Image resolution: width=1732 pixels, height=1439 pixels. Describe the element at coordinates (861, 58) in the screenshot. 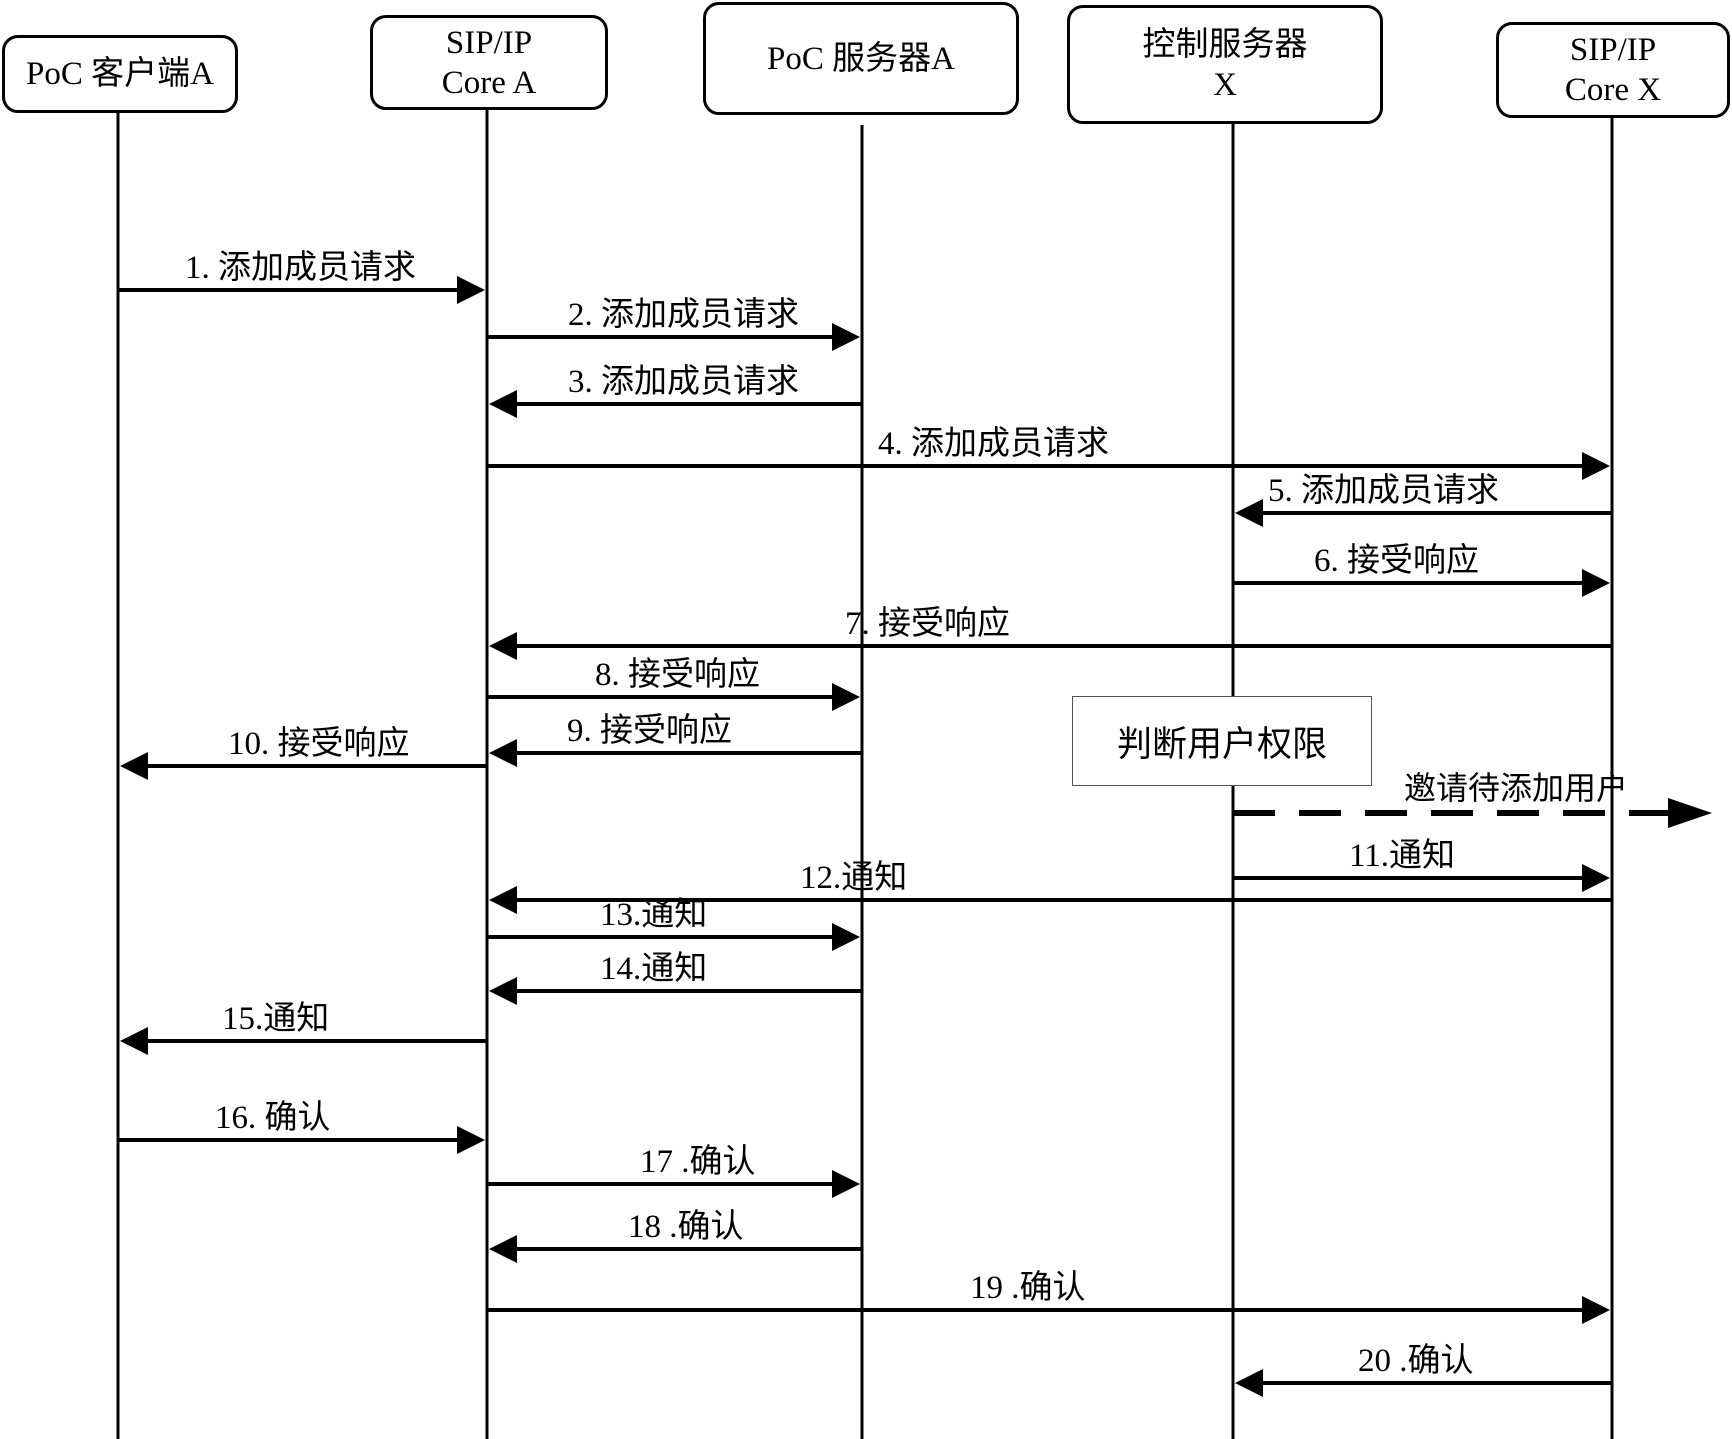

I see `participant-poc-server-a: PoC 服务器A` at that location.